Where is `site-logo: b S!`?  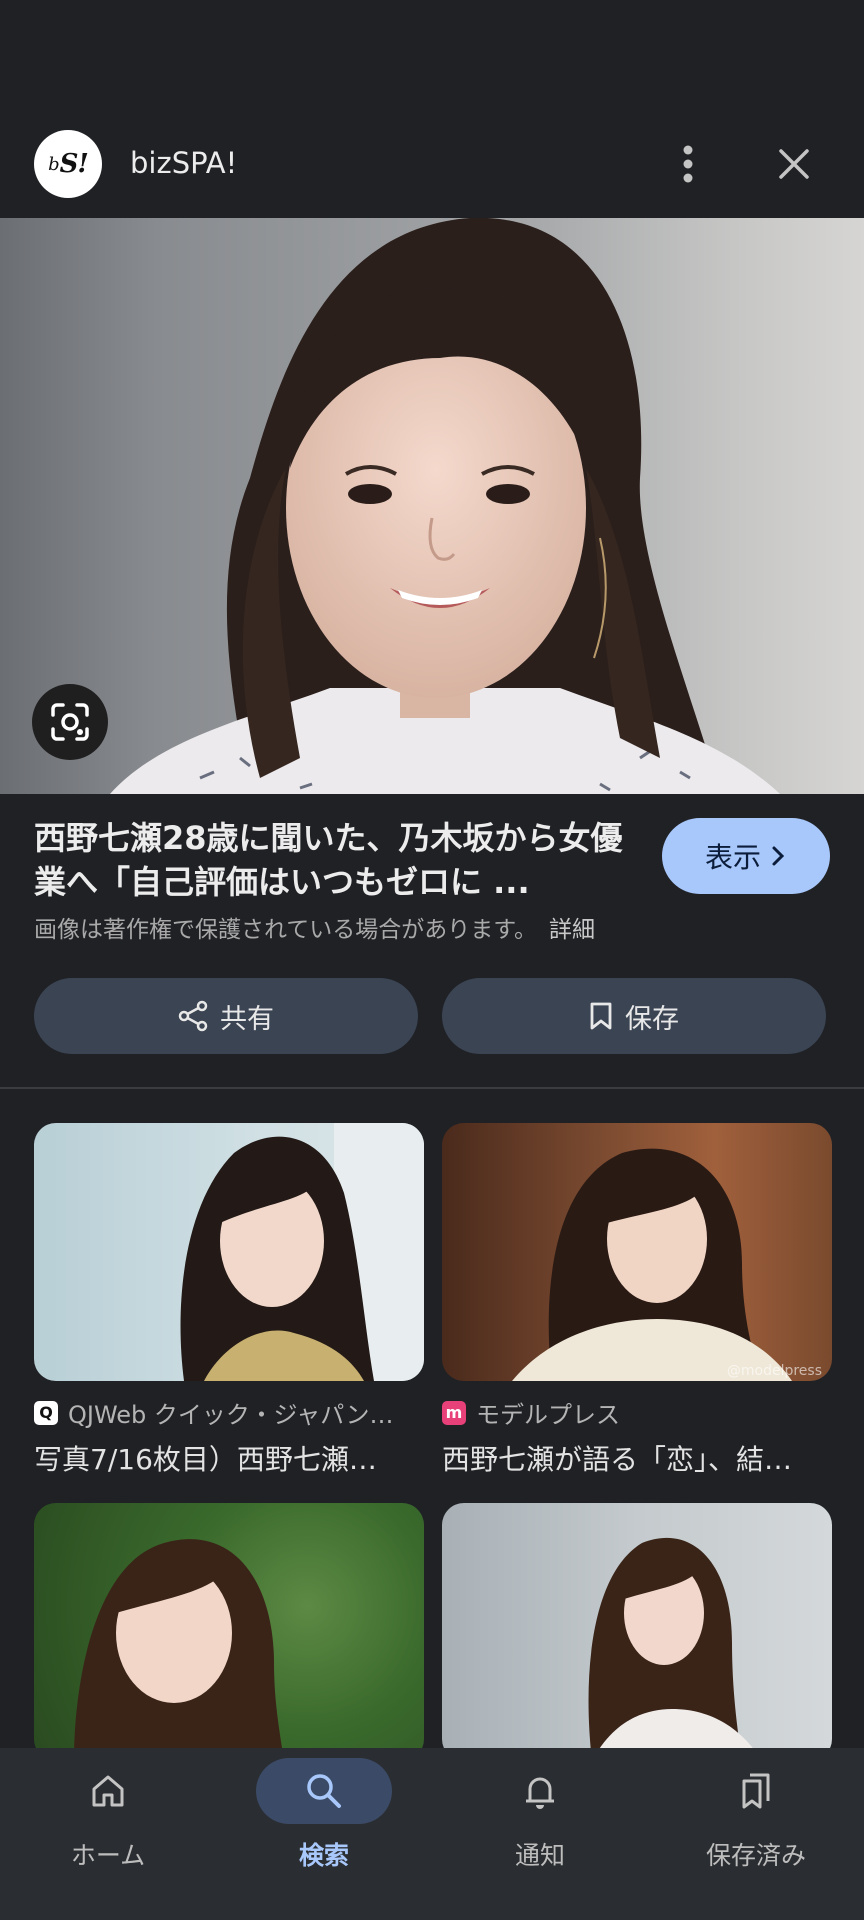
site-logo: b S! is located at coordinates (68, 164).